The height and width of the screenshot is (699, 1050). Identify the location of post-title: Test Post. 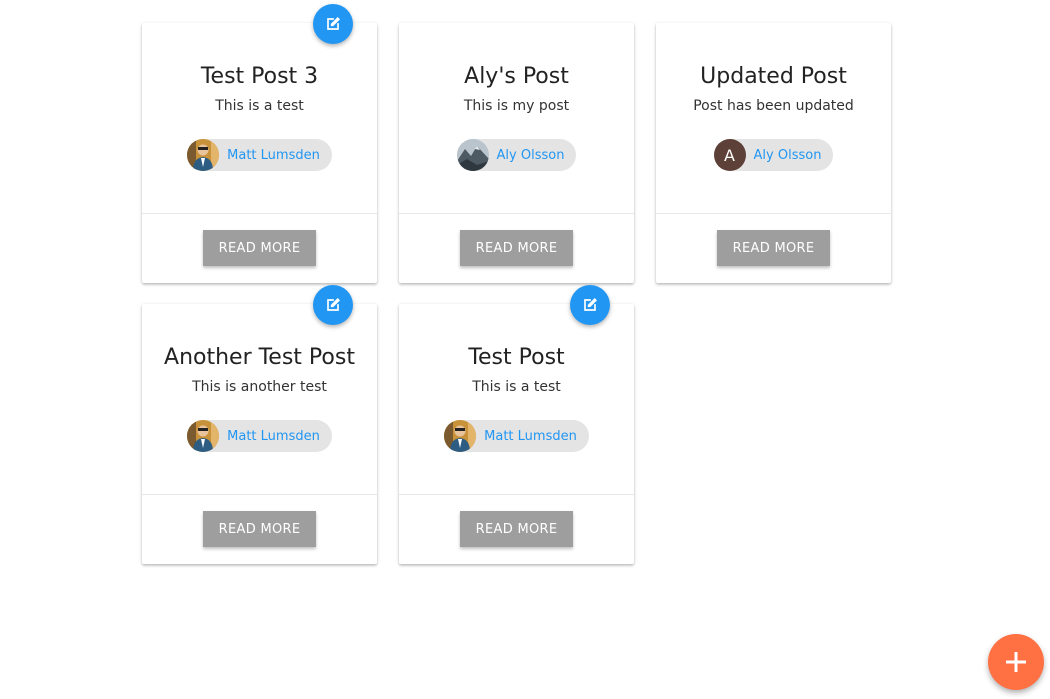
(516, 357).